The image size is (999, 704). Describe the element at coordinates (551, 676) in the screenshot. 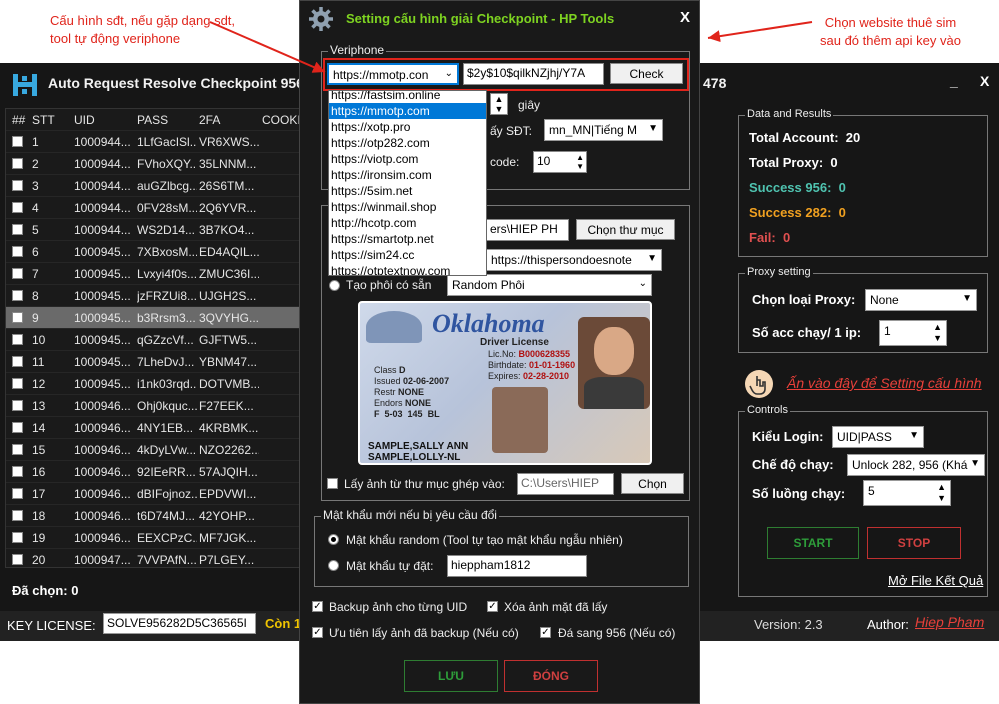

I see `close-dialog-button: ĐÓNG` at that location.